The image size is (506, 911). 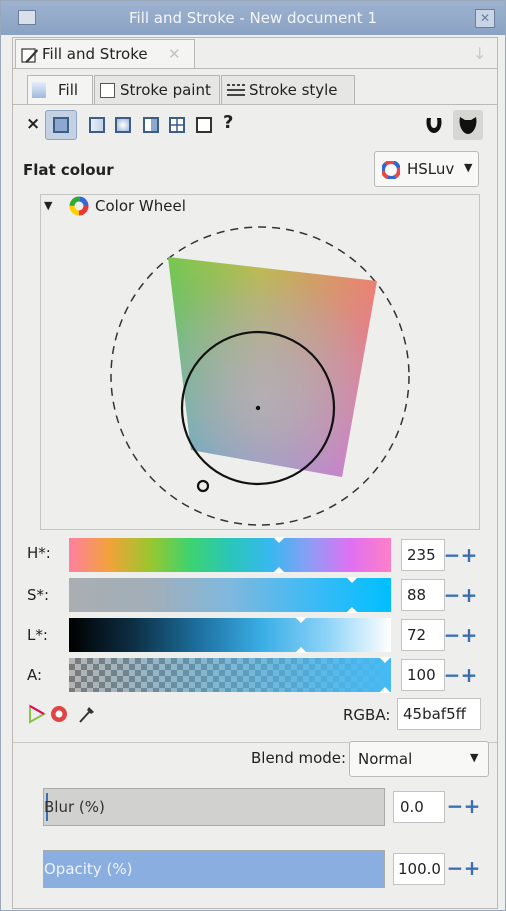 I want to click on too-much-ink-icon, so click(x=59, y=714).